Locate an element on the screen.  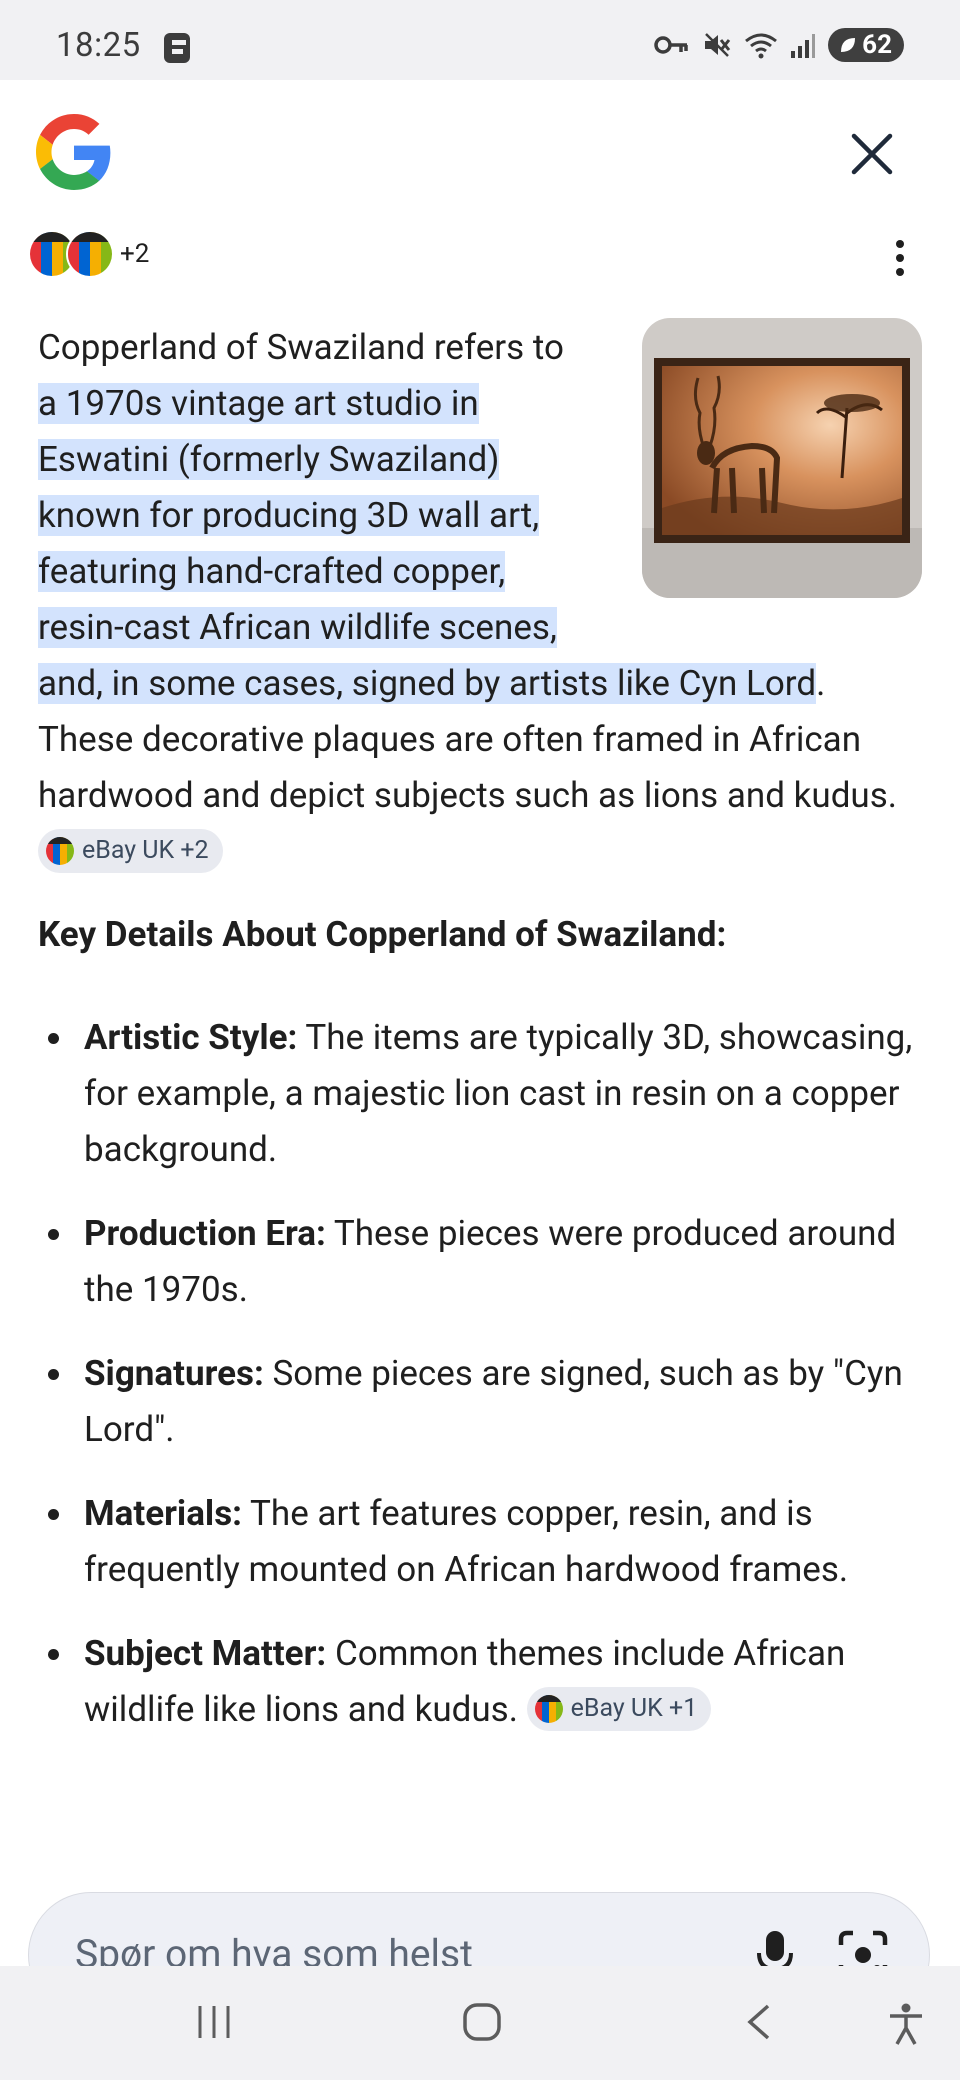
status-time: 18:25 is located at coordinates (98, 45).